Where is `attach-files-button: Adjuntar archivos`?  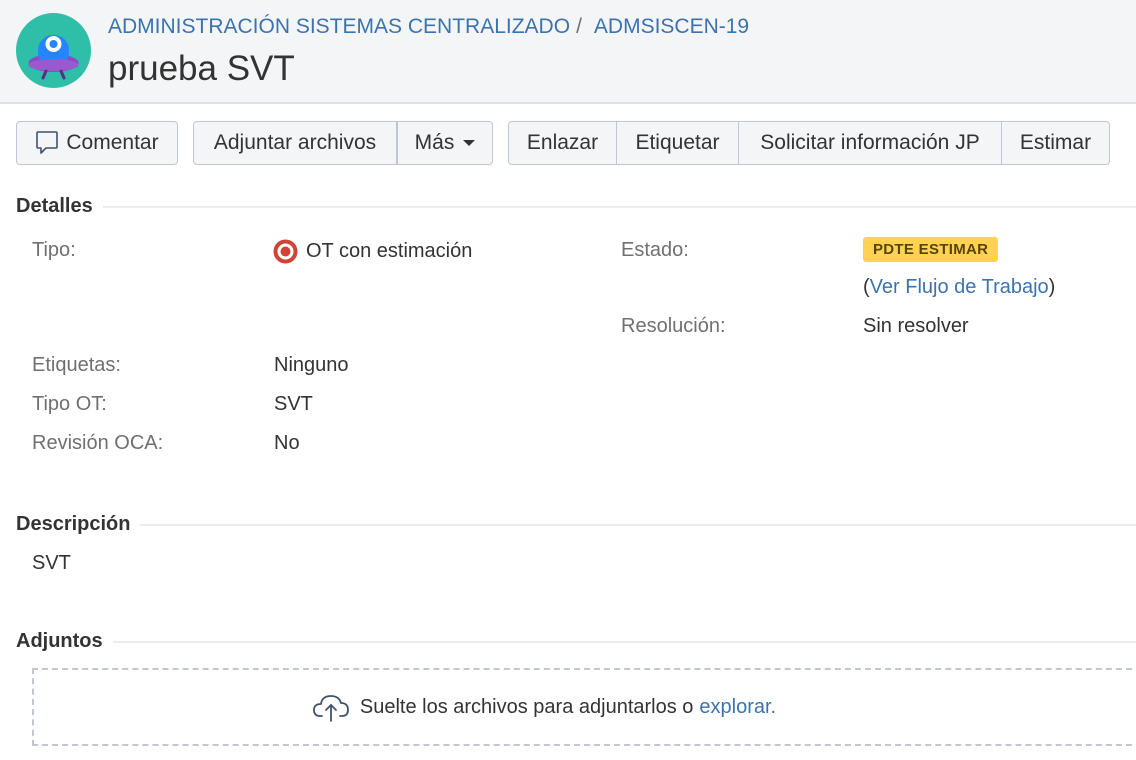 attach-files-button: Adjuntar archivos is located at coordinates (295, 143).